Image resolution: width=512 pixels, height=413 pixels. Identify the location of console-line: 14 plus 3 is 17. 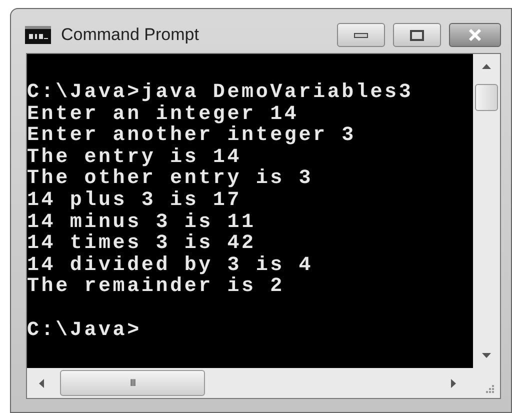
(134, 200).